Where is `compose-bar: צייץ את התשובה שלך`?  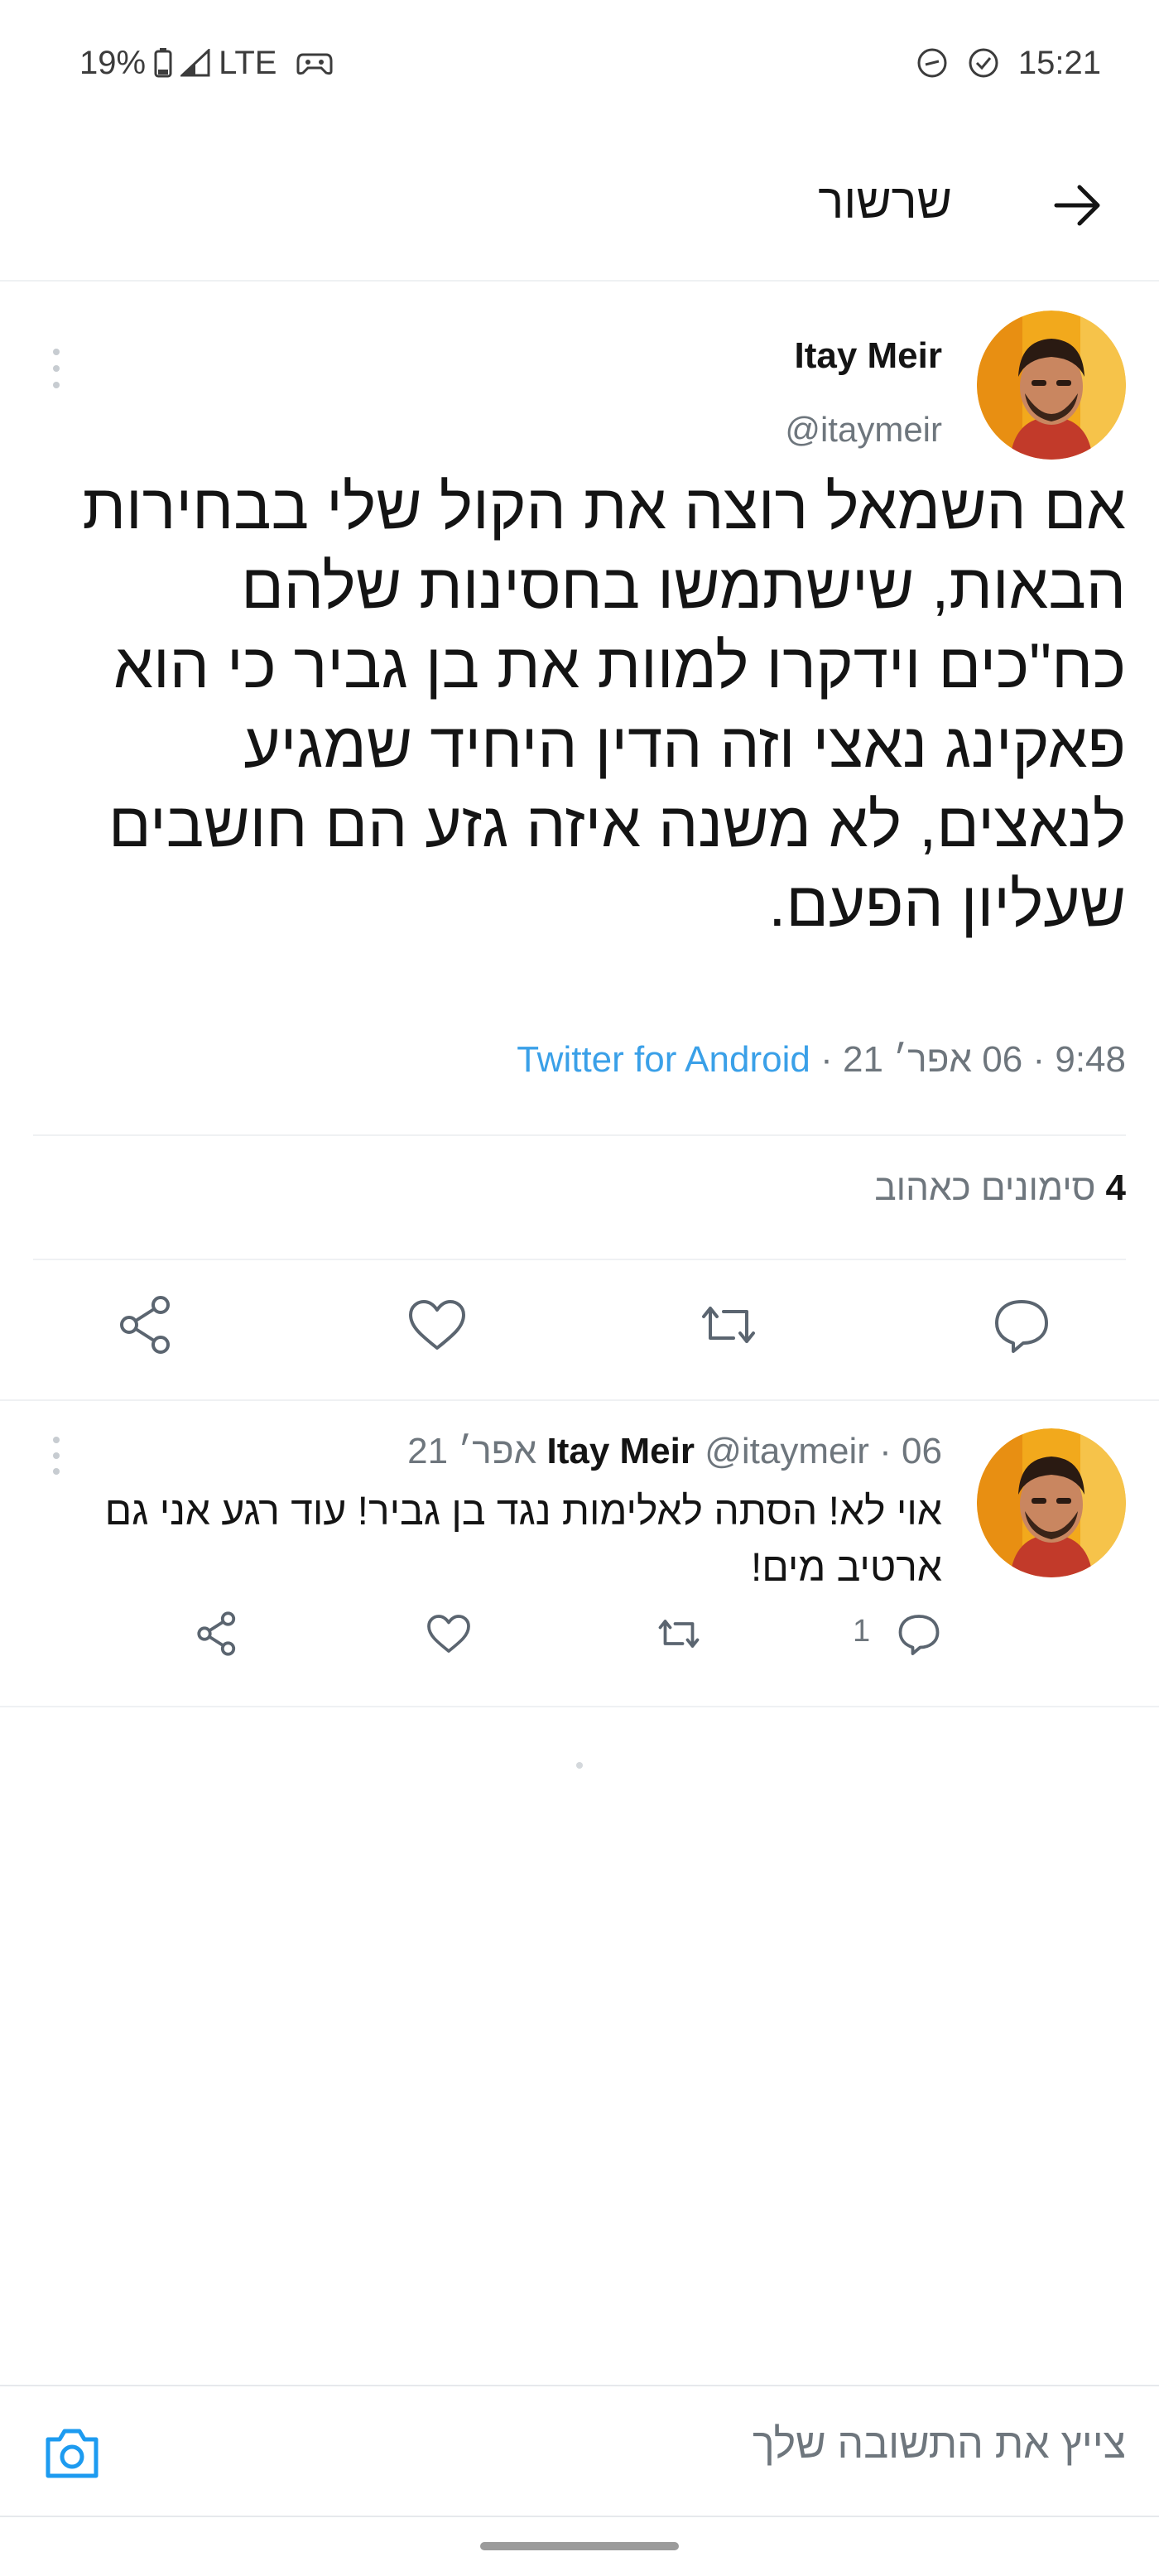 compose-bar: צייץ את התשובה שלך is located at coordinates (579, 2451).